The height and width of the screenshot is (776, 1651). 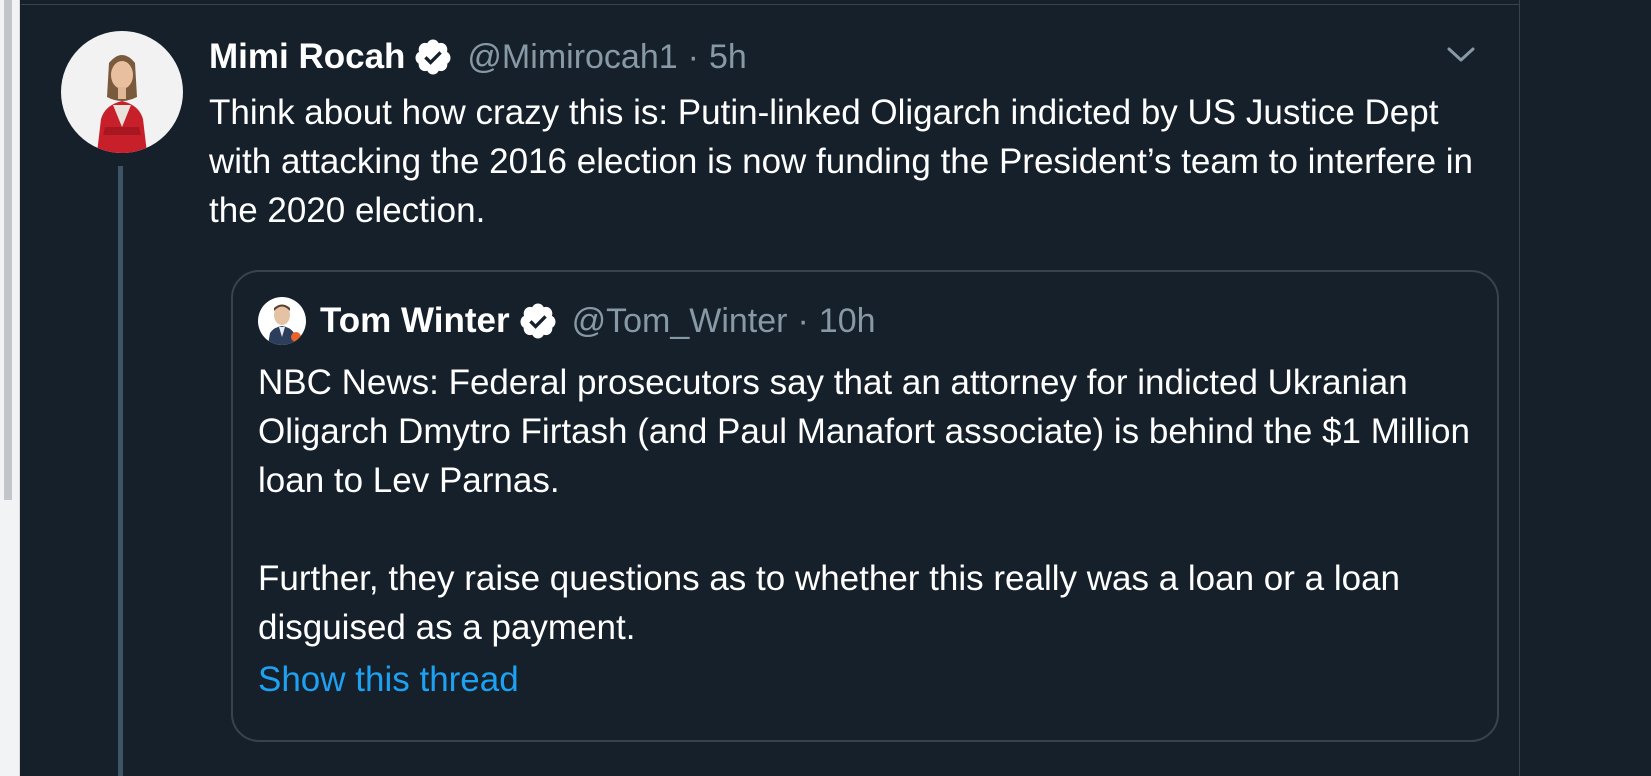 What do you see at coordinates (307, 57) in the screenshot?
I see `author-name: Mimi Rocah` at bounding box center [307, 57].